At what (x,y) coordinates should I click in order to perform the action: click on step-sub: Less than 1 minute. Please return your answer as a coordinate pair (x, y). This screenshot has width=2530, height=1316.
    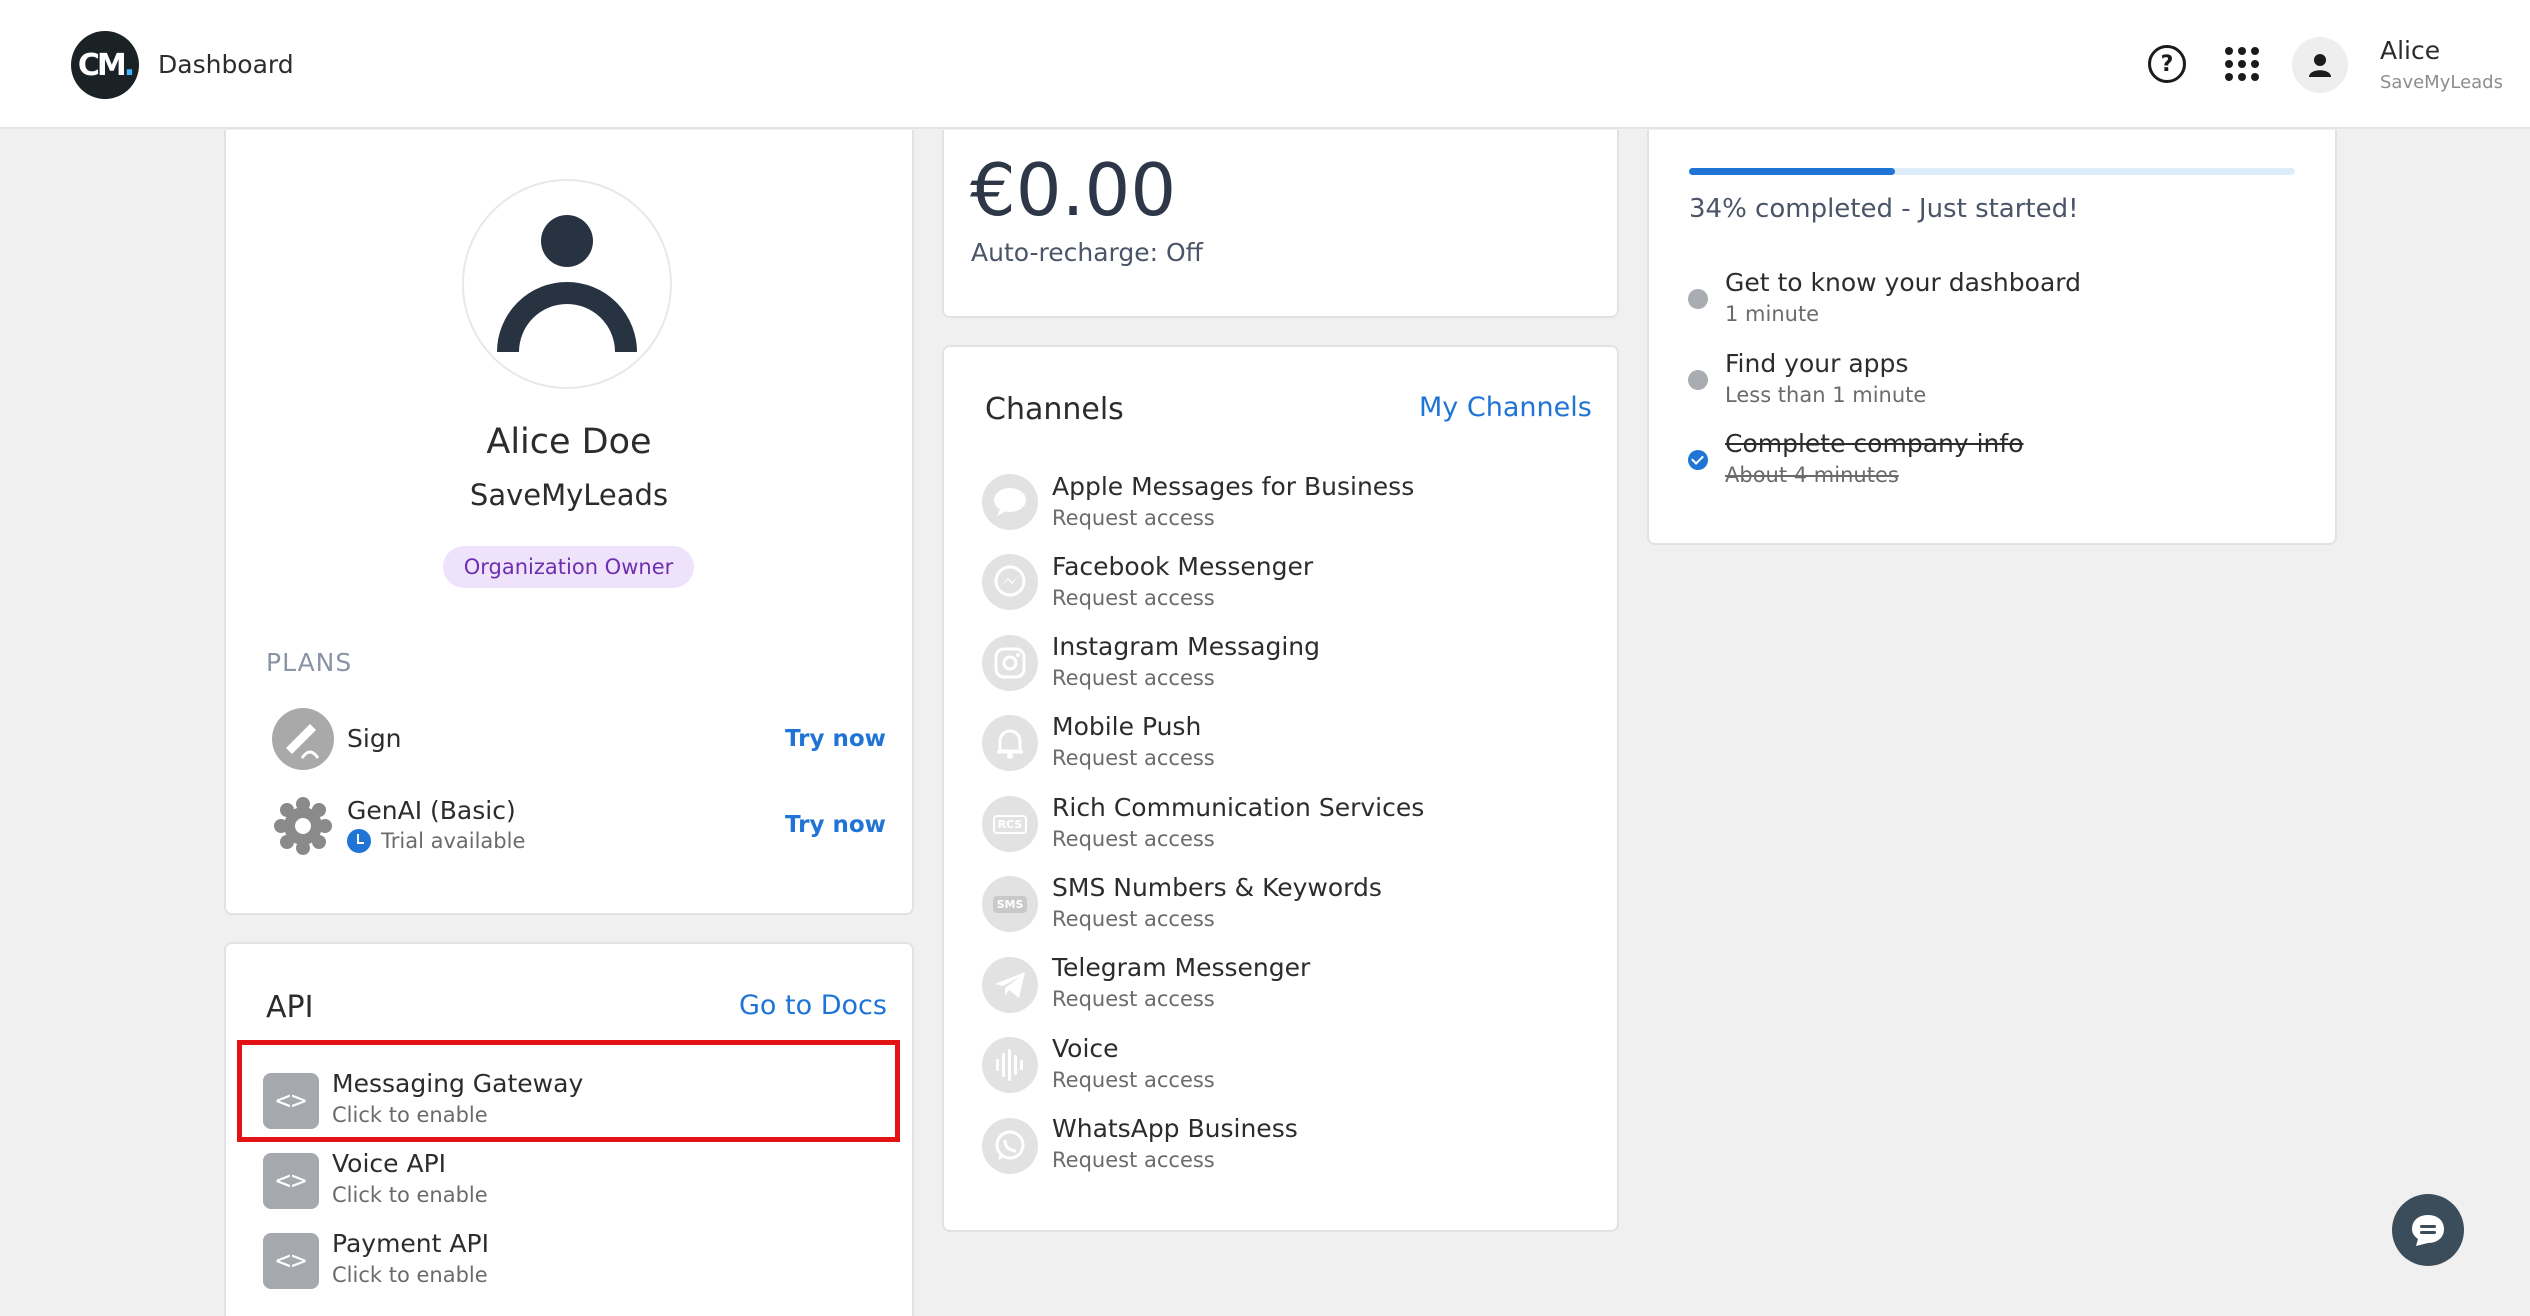
    Looking at the image, I should click on (1826, 395).